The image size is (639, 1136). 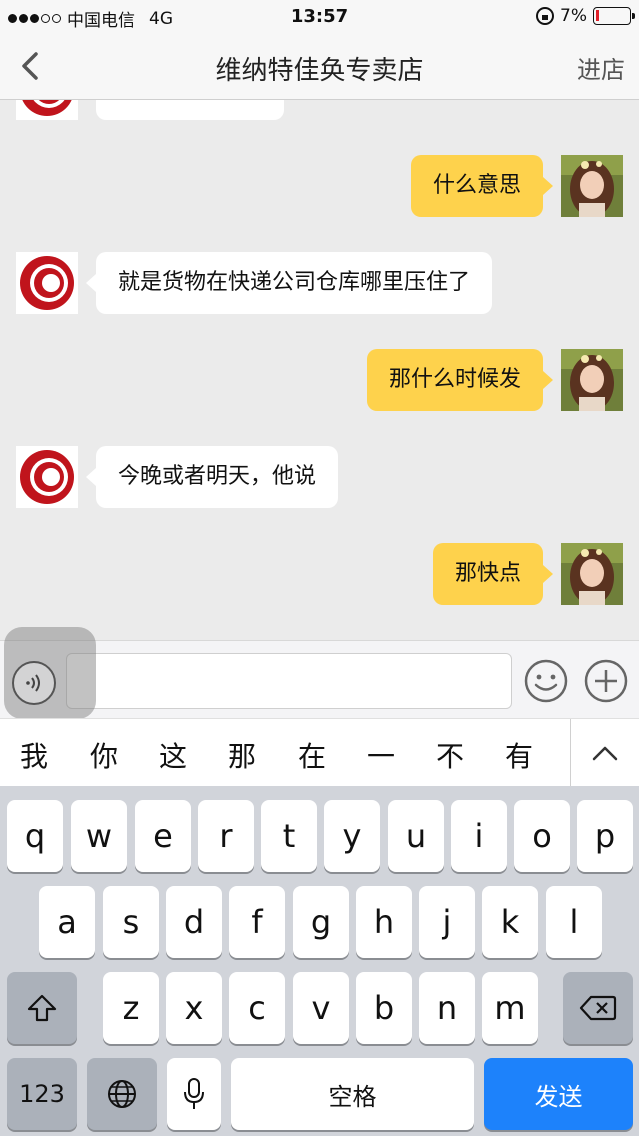 I want to click on backspace-icon, so click(x=598, y=1008).